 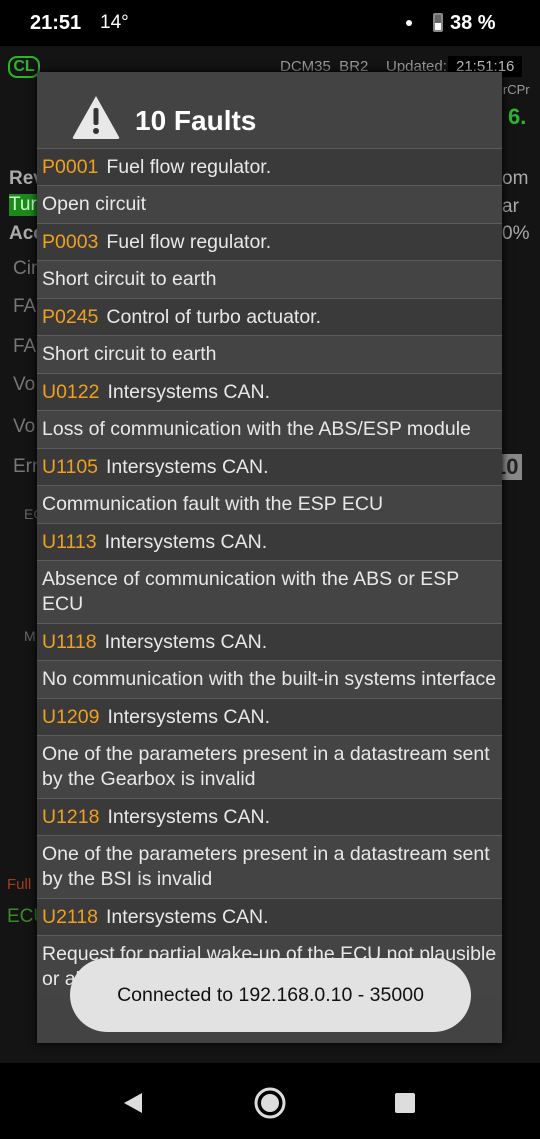 What do you see at coordinates (510, 206) in the screenshot?
I see `bg-unit: ar` at bounding box center [510, 206].